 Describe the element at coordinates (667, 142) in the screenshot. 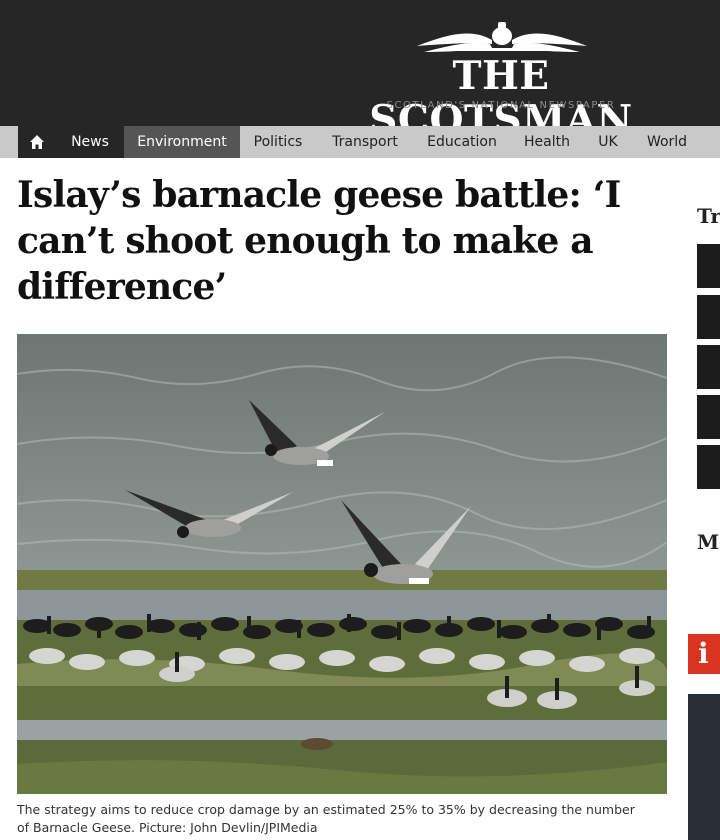

I see `nav-item-world: World` at that location.